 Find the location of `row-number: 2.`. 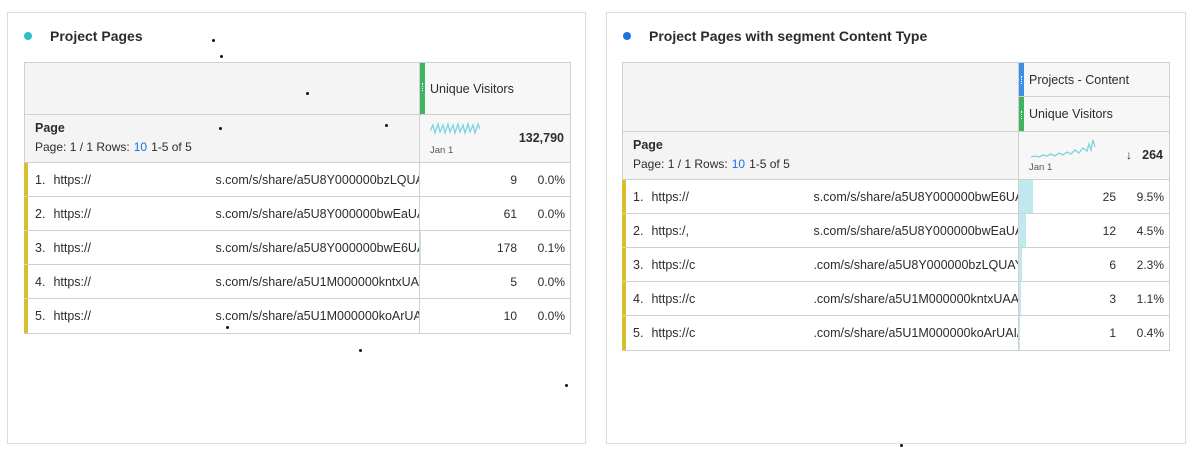

row-number: 2. is located at coordinates (40, 213).